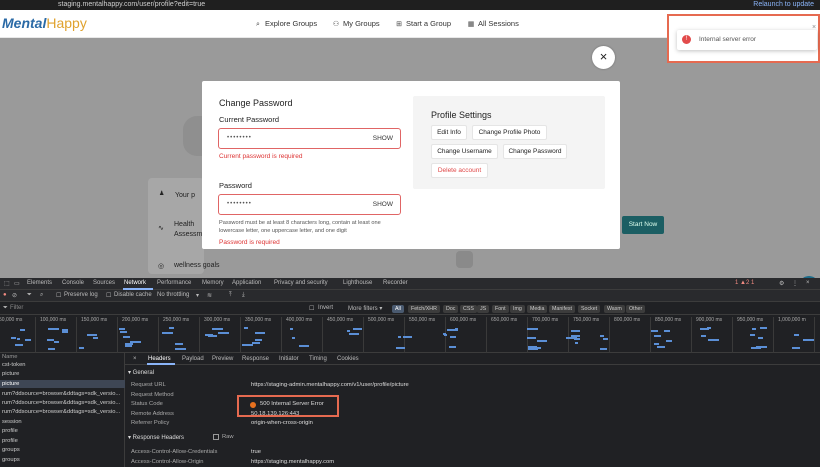 The height and width of the screenshot is (467, 820). What do you see at coordinates (17, 283) in the screenshot?
I see `device-icon: ▭` at bounding box center [17, 283].